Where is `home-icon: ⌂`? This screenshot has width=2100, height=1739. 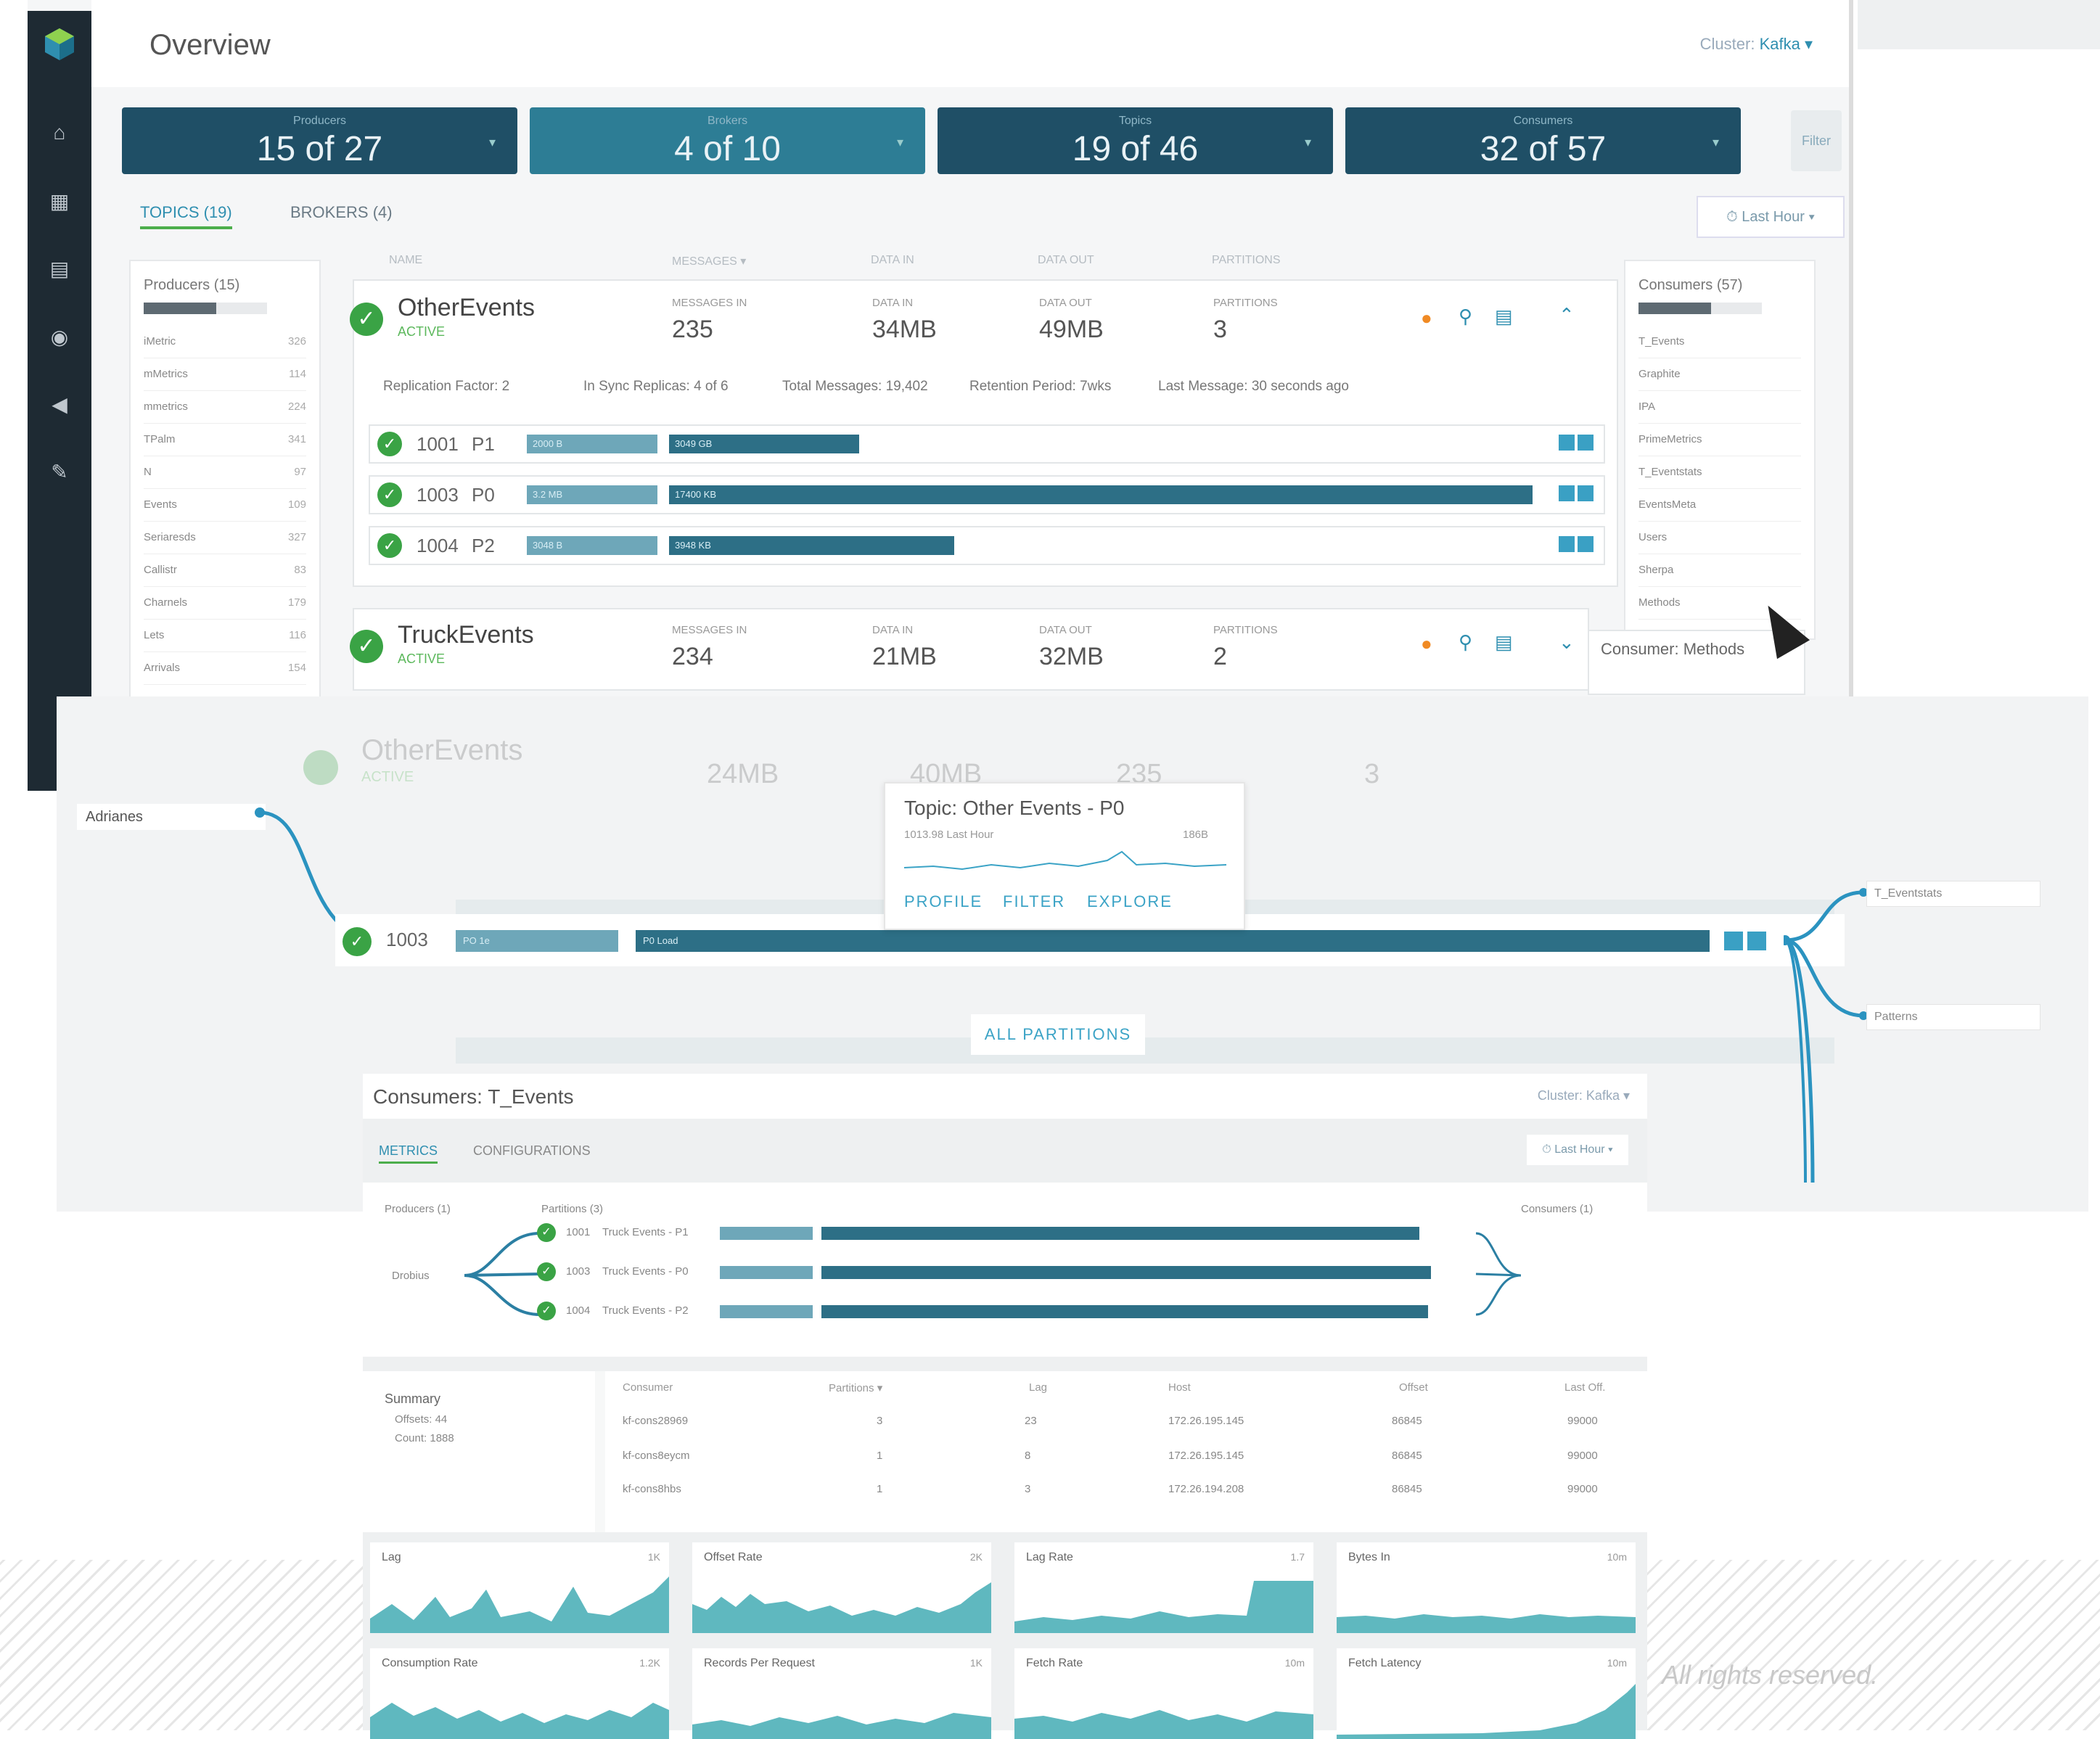
home-icon: ⌂ is located at coordinates (59, 133).